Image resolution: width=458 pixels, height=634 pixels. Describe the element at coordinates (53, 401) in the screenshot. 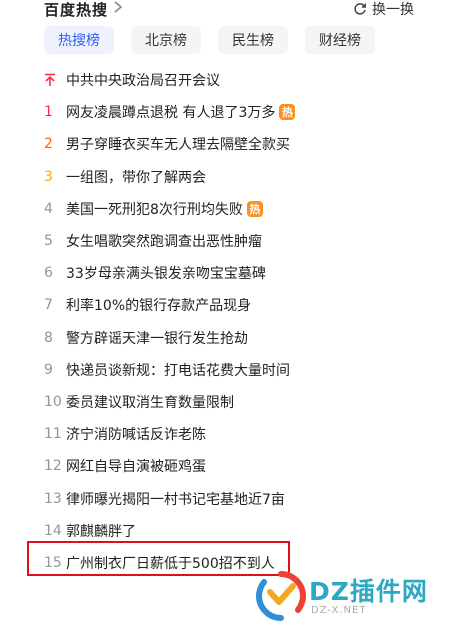

I see `rank-number: 10` at that location.